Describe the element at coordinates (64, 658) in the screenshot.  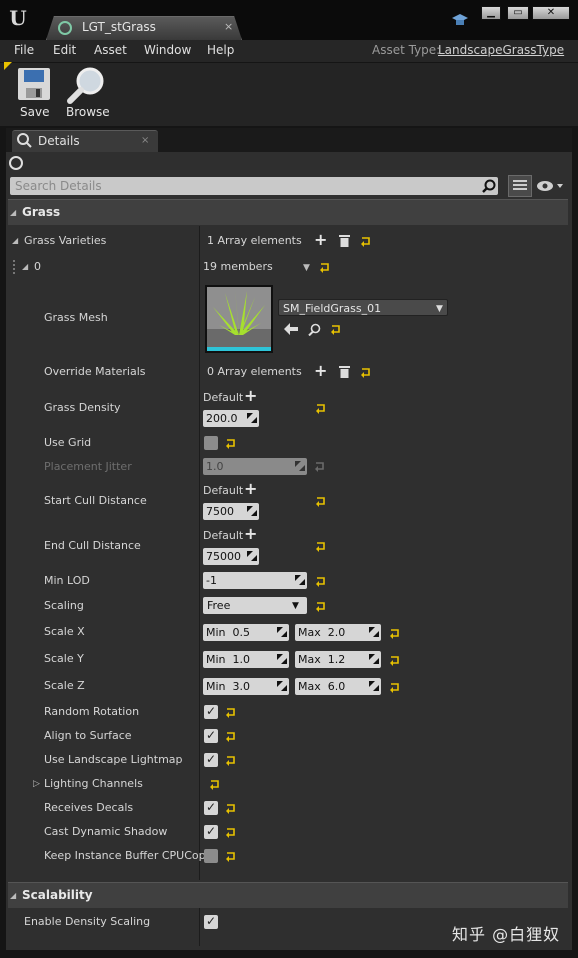
I see `scale-y-label: Scale Y` at that location.